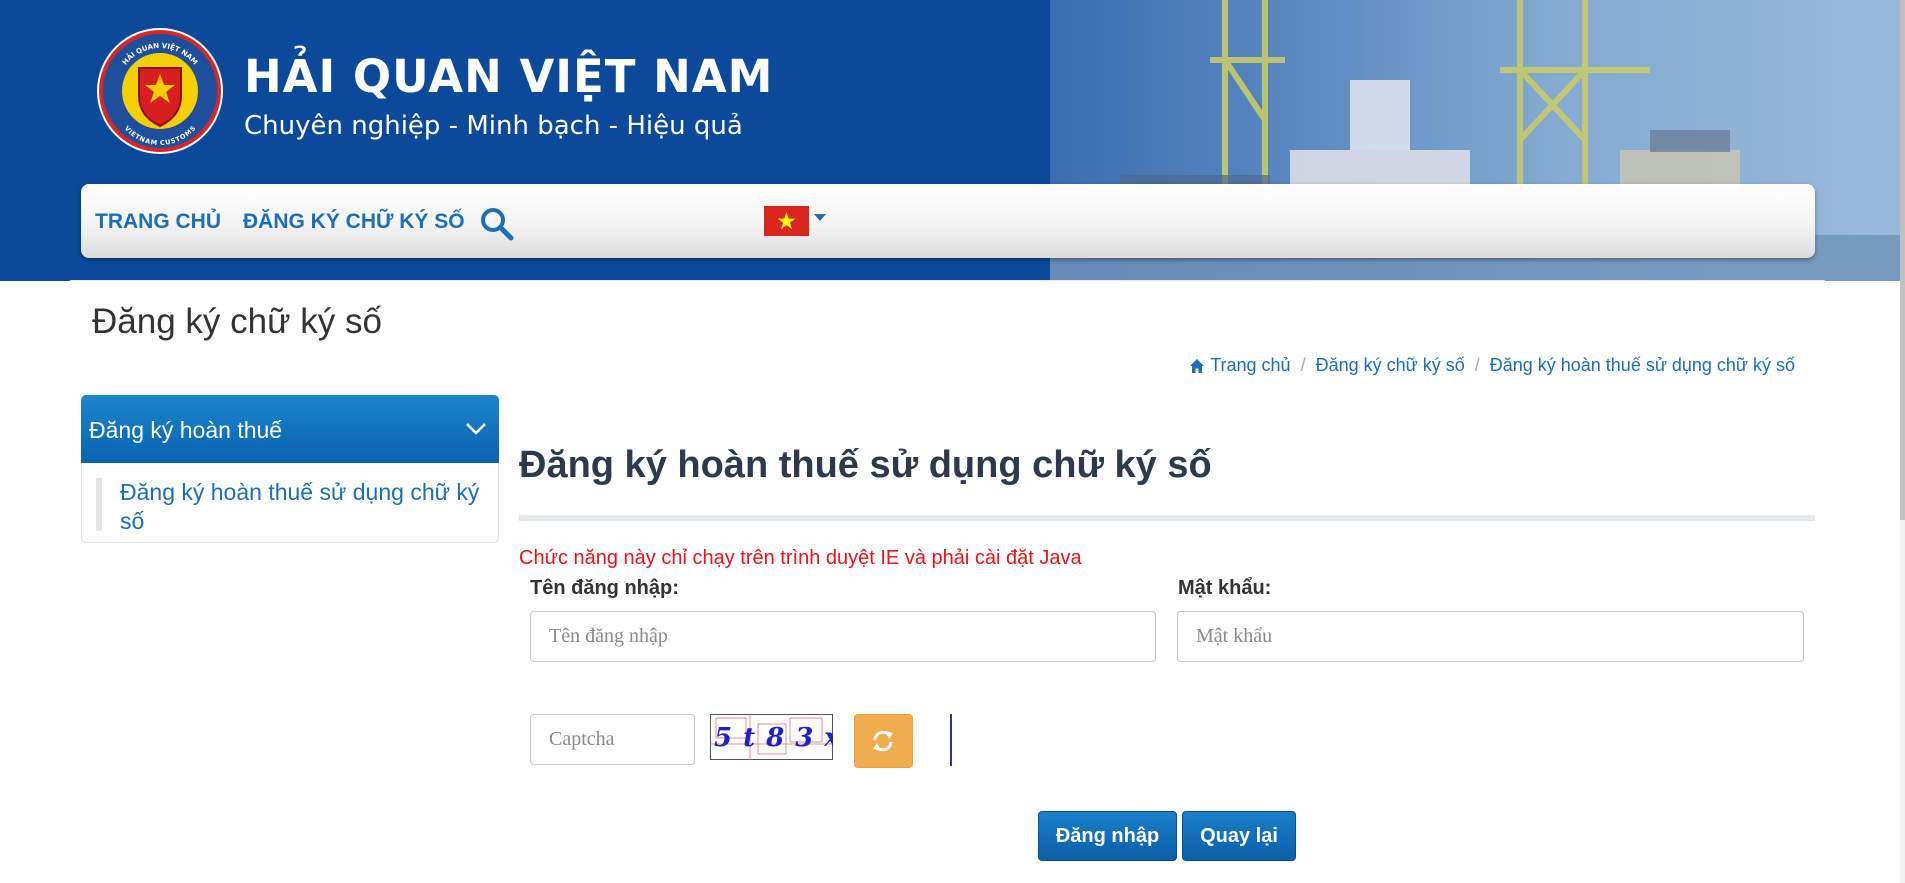  What do you see at coordinates (290, 429) in the screenshot?
I see `sidebar-header-tax-refund: Đăng ký hoàn thuế` at bounding box center [290, 429].